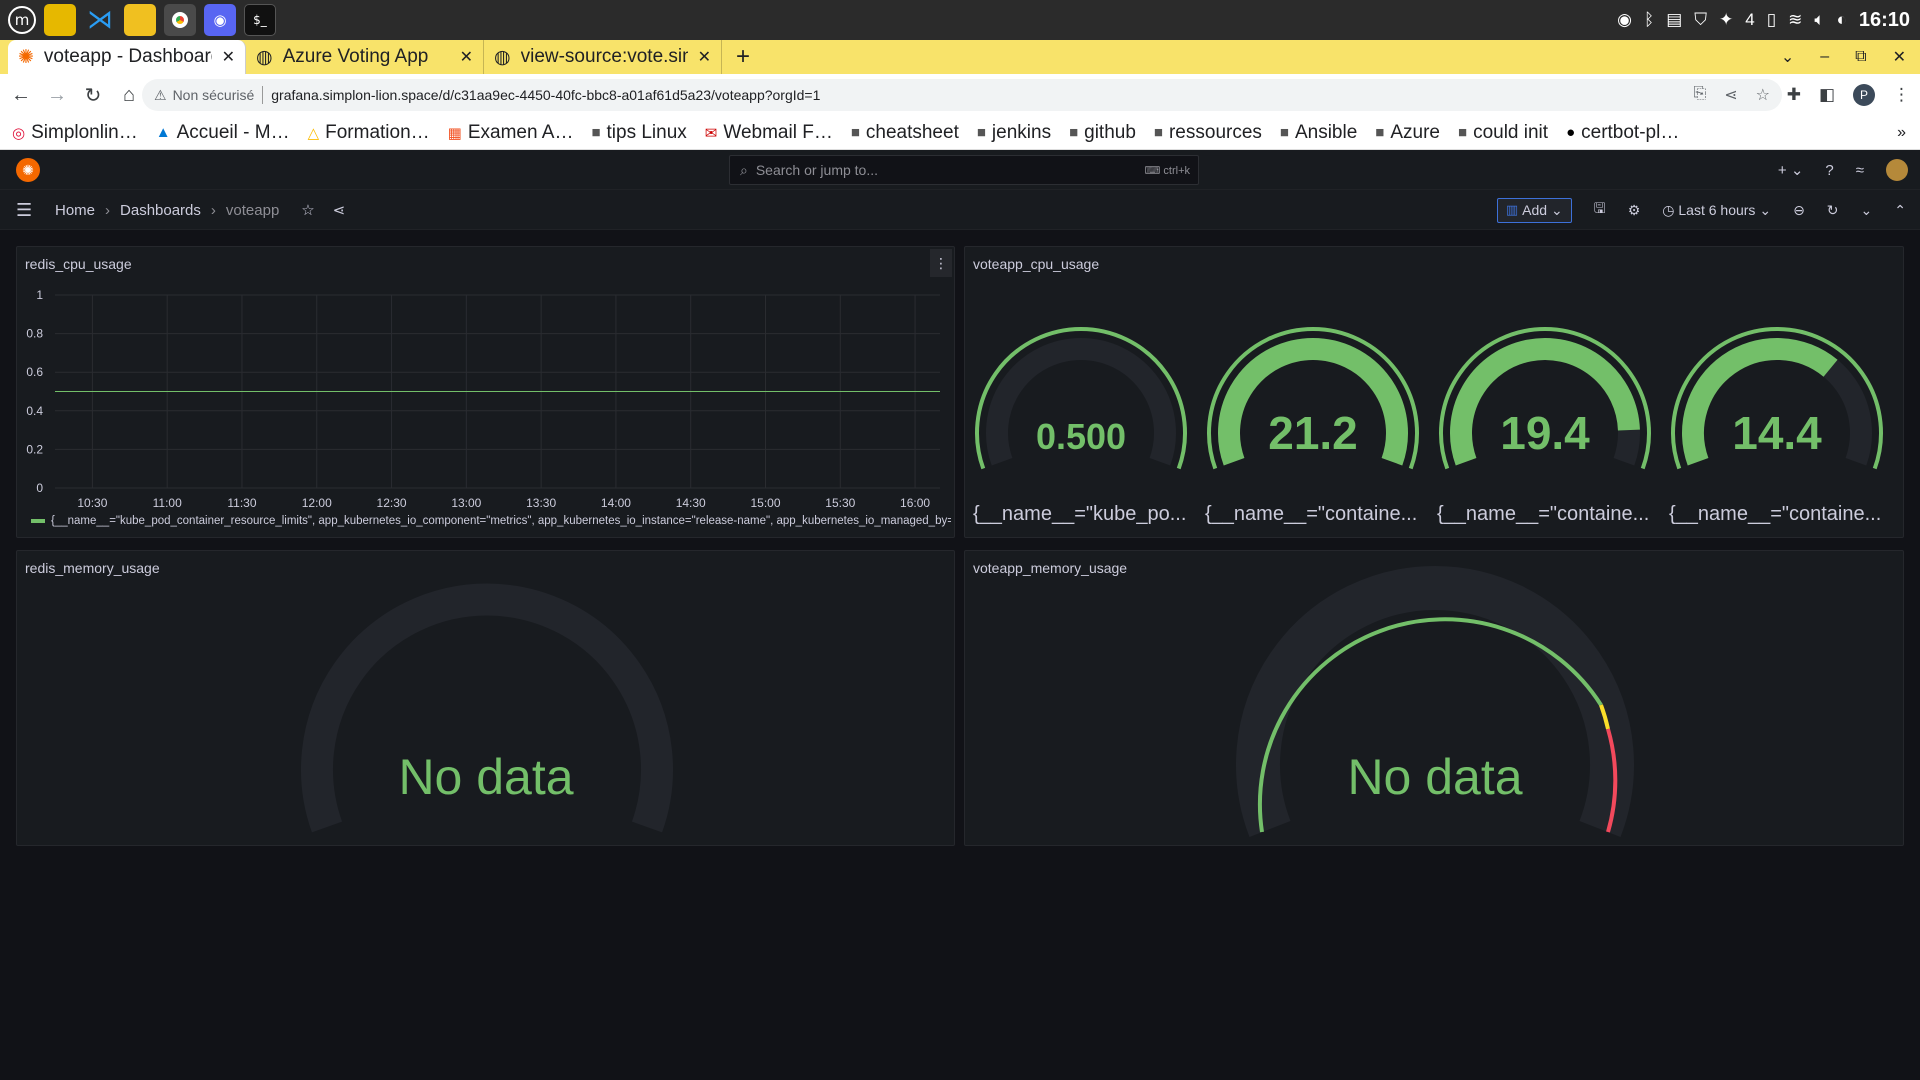 The height and width of the screenshot is (1080, 1920). I want to click on bookmark-label: Ansible, so click(1326, 132).